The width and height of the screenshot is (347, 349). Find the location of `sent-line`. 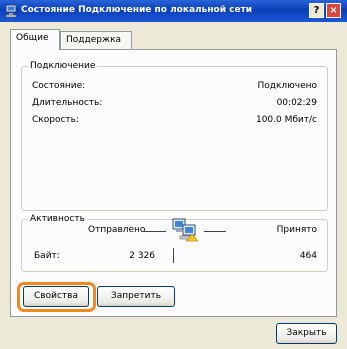

sent-line is located at coordinates (155, 231).